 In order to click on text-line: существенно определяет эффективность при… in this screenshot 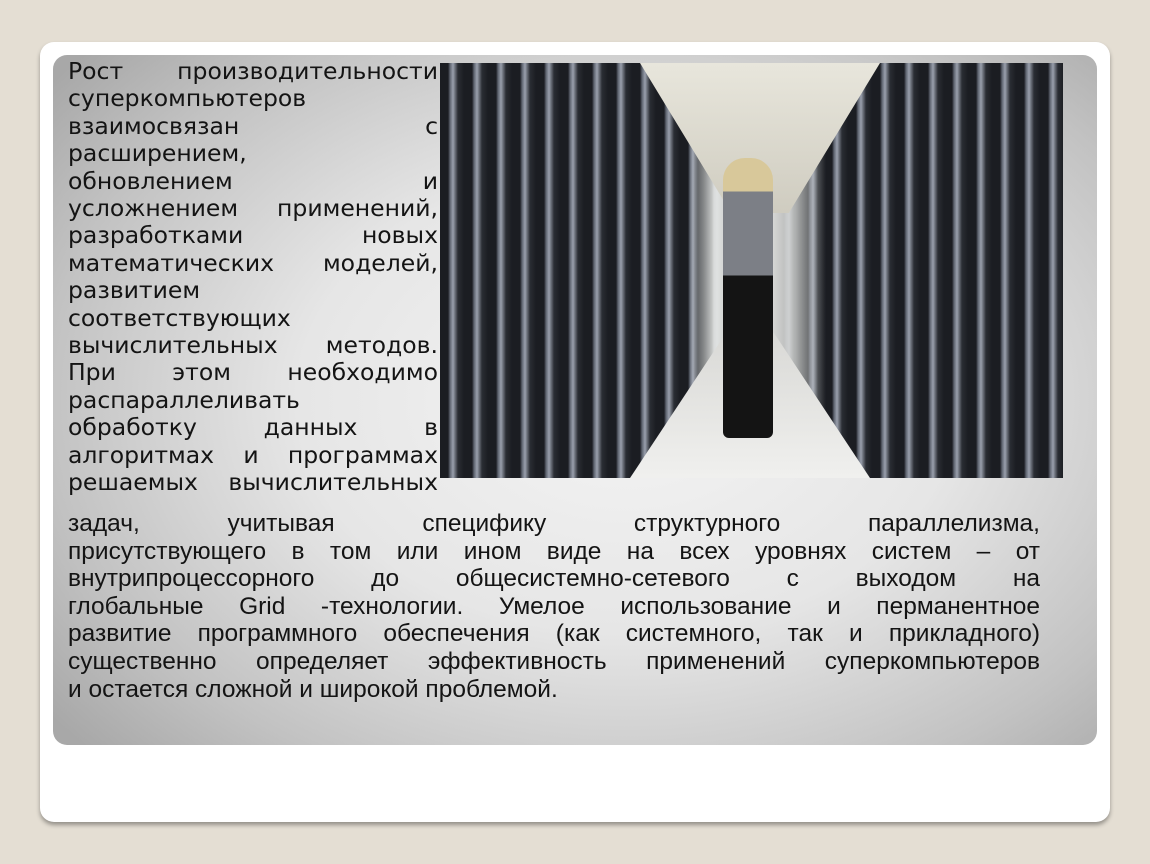, I will do `click(554, 661)`.